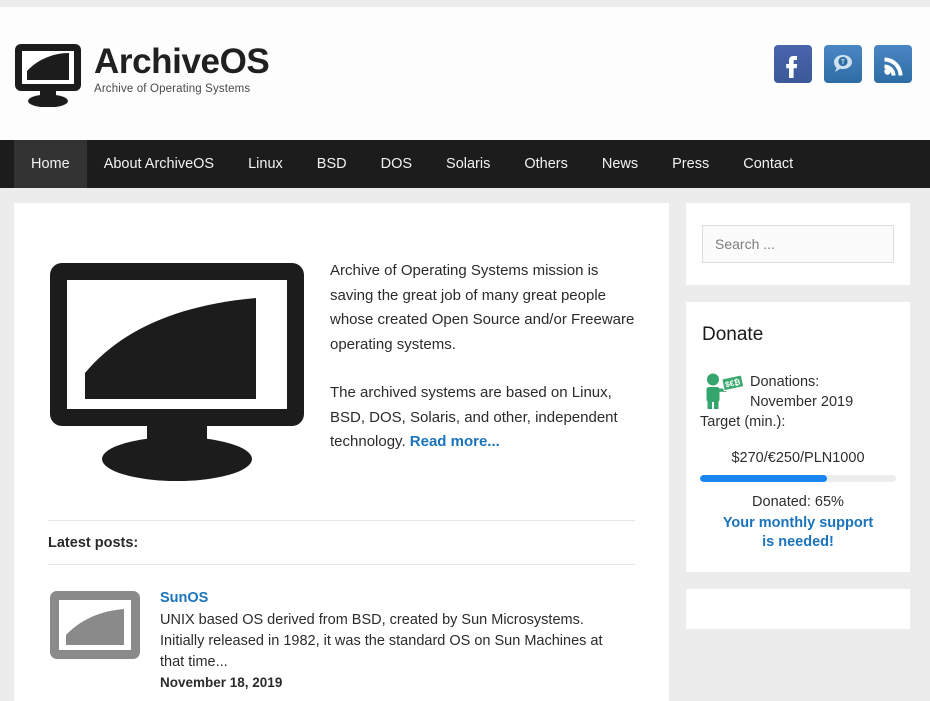 The image size is (930, 701). Describe the element at coordinates (764, 478) in the screenshot. I see `donation-progress-fill` at that location.